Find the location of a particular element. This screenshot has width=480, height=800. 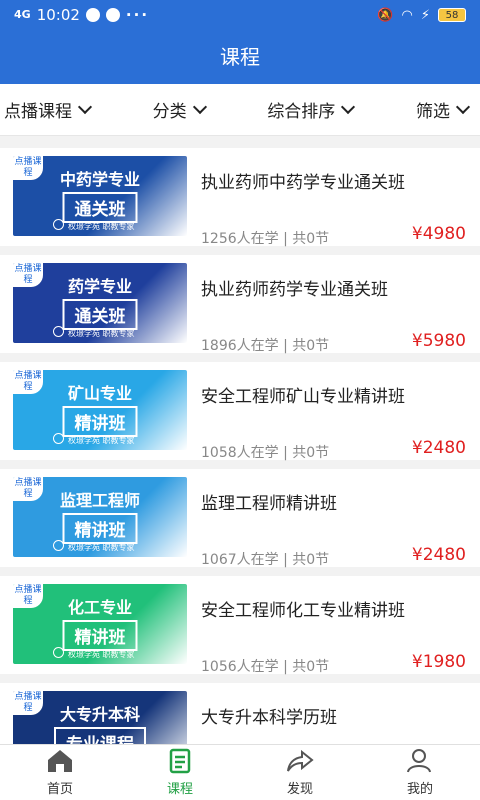

thumbnail-title: 大专升本科 is located at coordinates (99, 714).